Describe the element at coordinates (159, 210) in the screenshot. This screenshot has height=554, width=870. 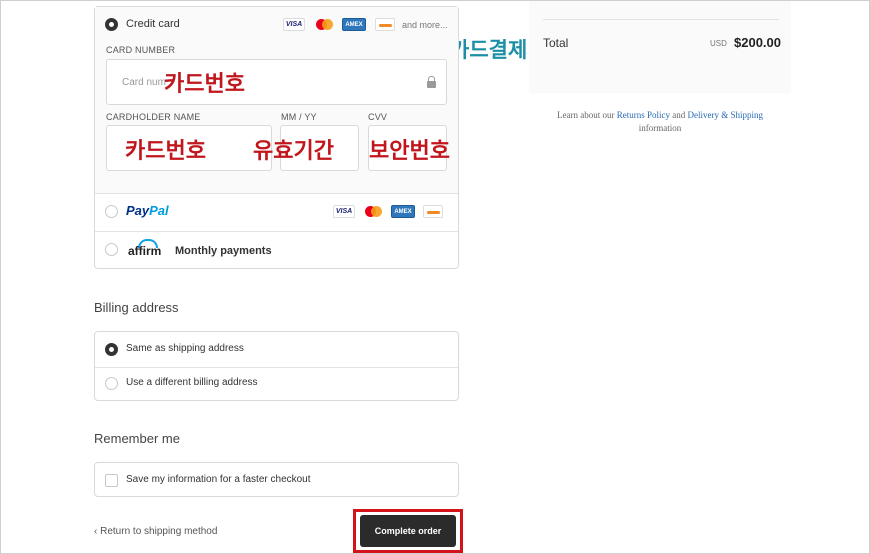
I see `paypal-logo-part2: Pal` at that location.